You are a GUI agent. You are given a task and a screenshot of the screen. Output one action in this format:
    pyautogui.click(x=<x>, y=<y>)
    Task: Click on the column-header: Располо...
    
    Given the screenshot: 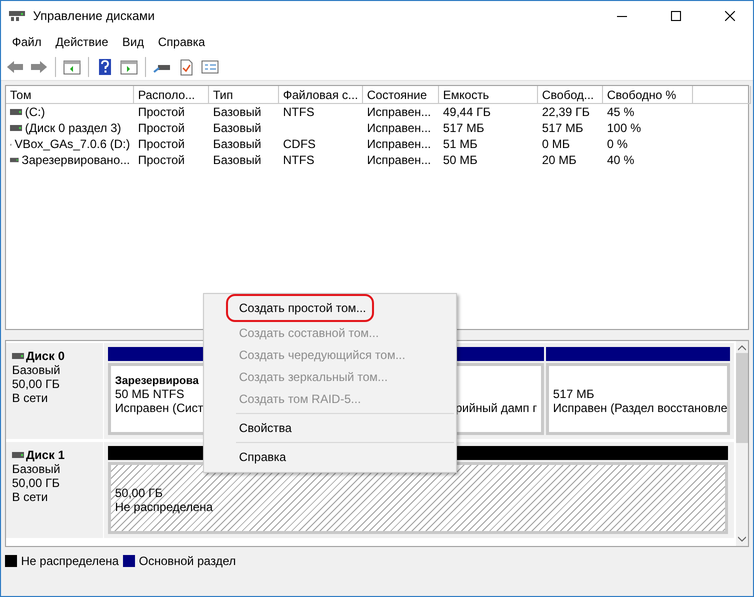 What is the action you would take?
    pyautogui.click(x=171, y=95)
    